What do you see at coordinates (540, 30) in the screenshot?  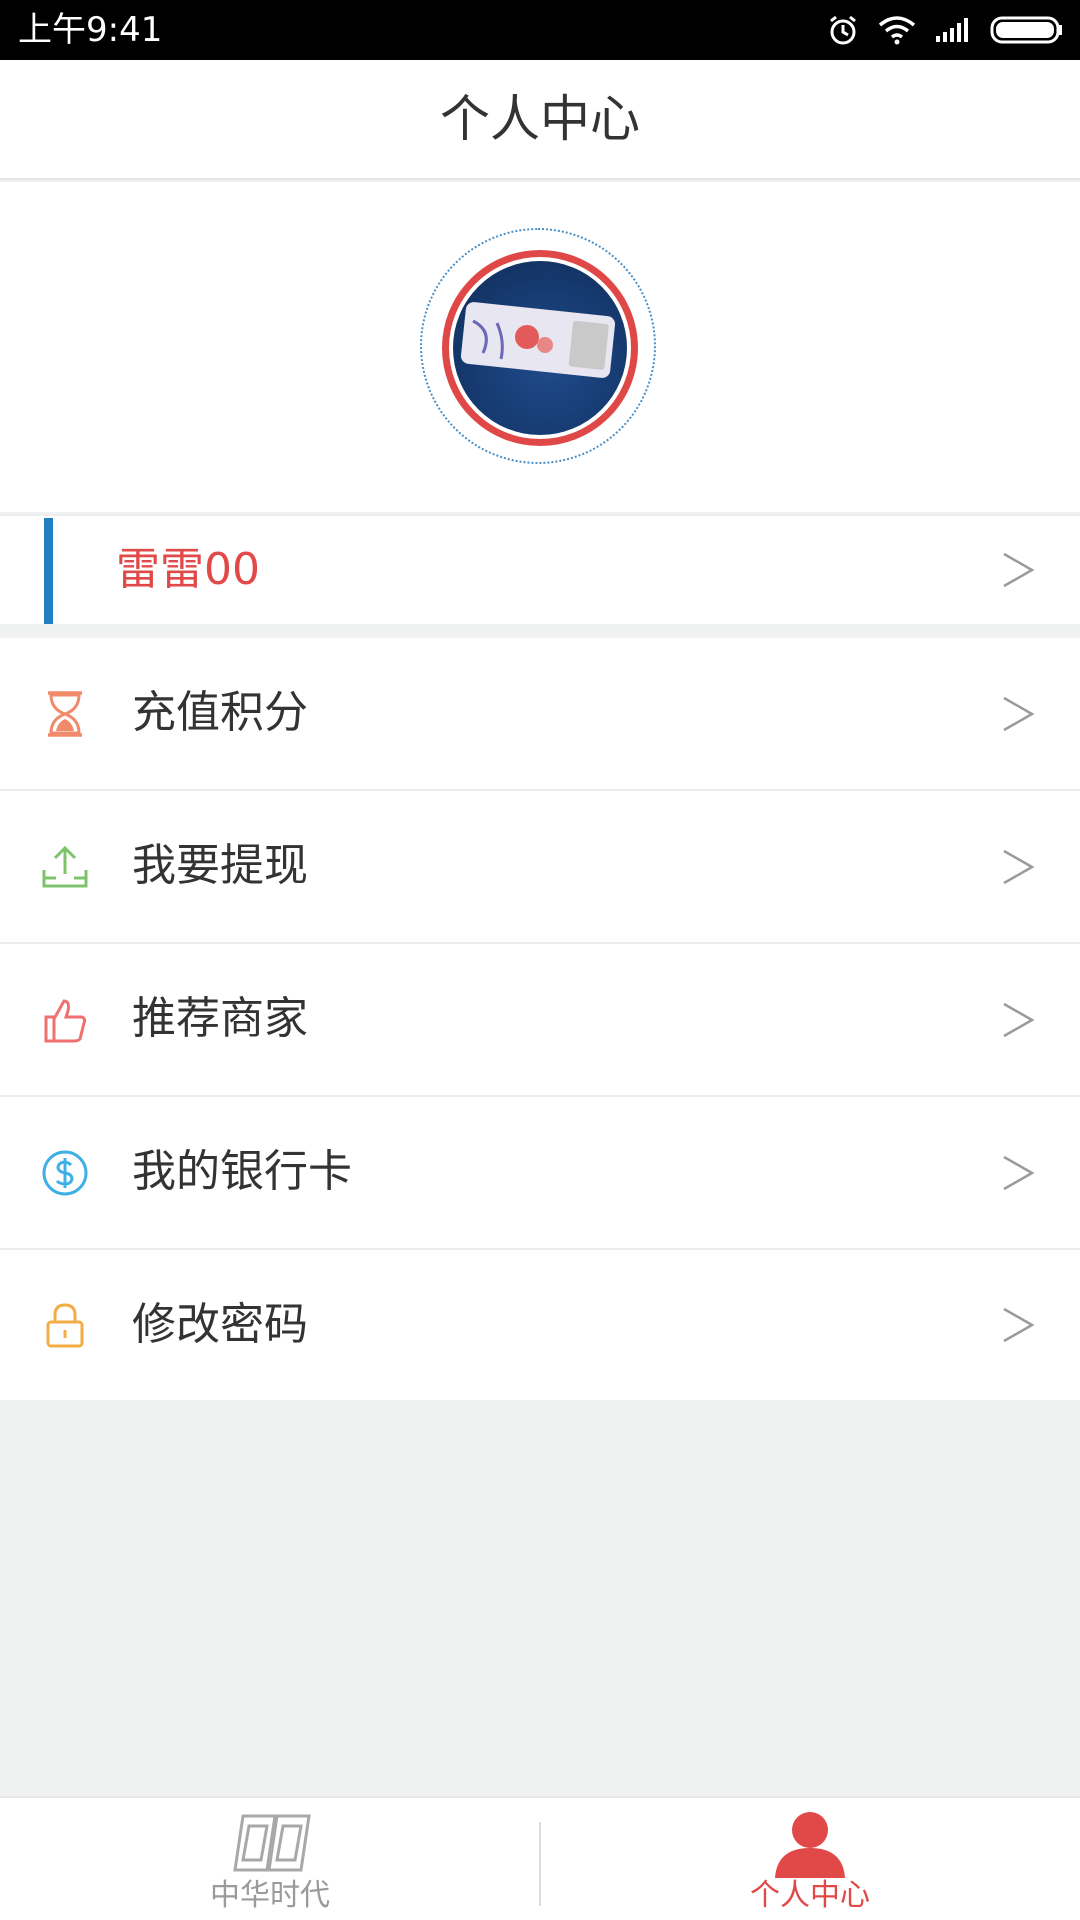 I see `status-bar: 上午9:41` at bounding box center [540, 30].